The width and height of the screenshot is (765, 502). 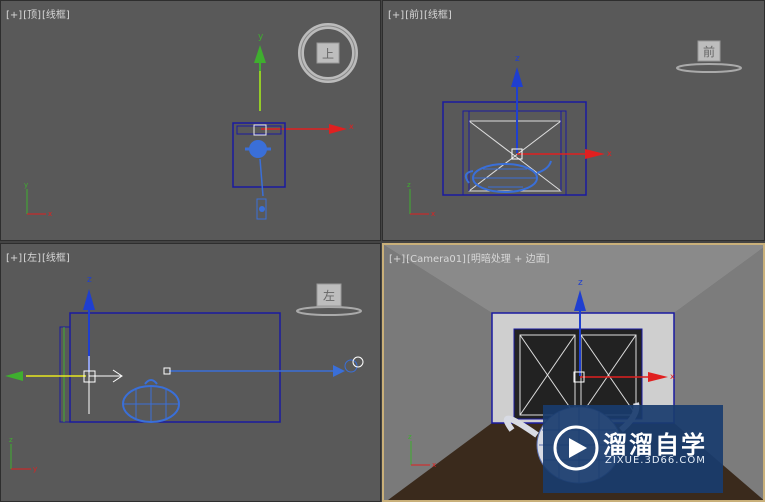 I want to click on viewcube: 前, so click(x=709, y=56).